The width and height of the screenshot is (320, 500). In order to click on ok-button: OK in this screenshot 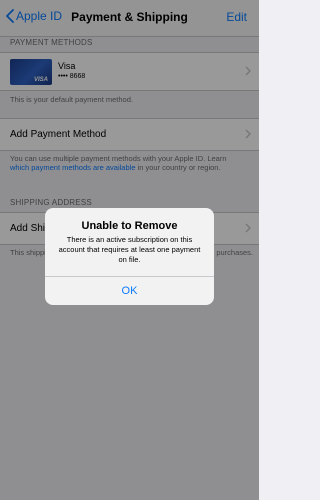, I will do `click(129, 291)`.